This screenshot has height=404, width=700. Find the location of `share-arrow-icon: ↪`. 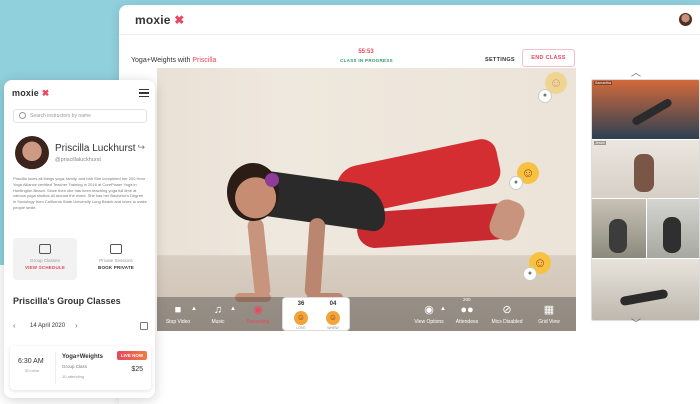

share-arrow-icon: ↪ is located at coordinates (141, 147).